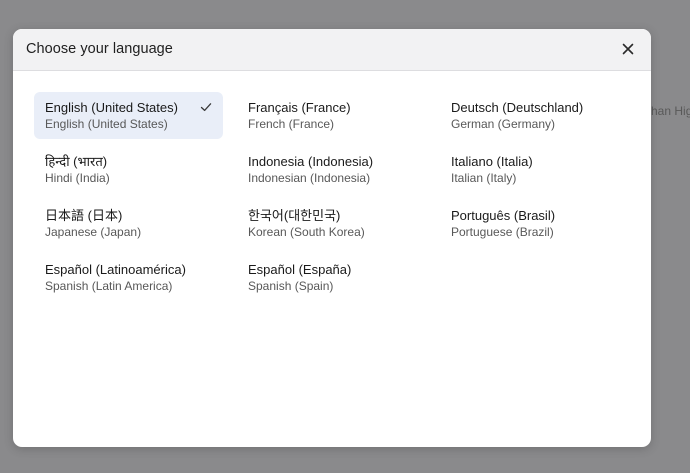  What do you see at coordinates (534, 115) in the screenshot?
I see `language-option: Deutsch (Deutschland) German (Germany)` at bounding box center [534, 115].